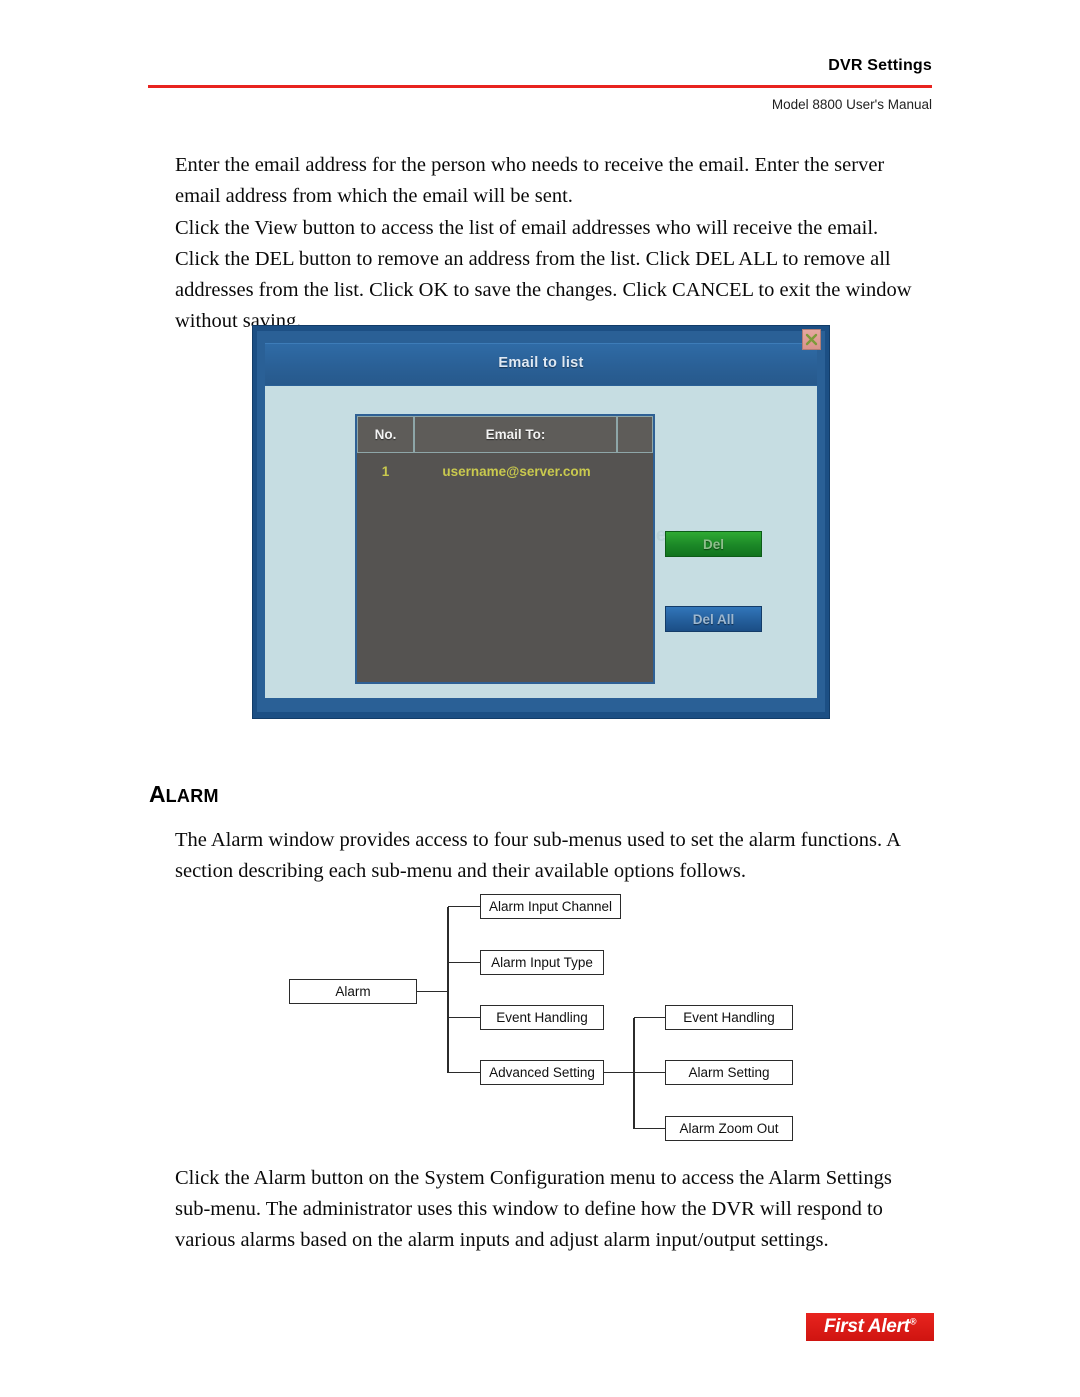  What do you see at coordinates (851, 104) in the screenshot?
I see `page-header-subtitle: Model 8800 User's Manual` at bounding box center [851, 104].